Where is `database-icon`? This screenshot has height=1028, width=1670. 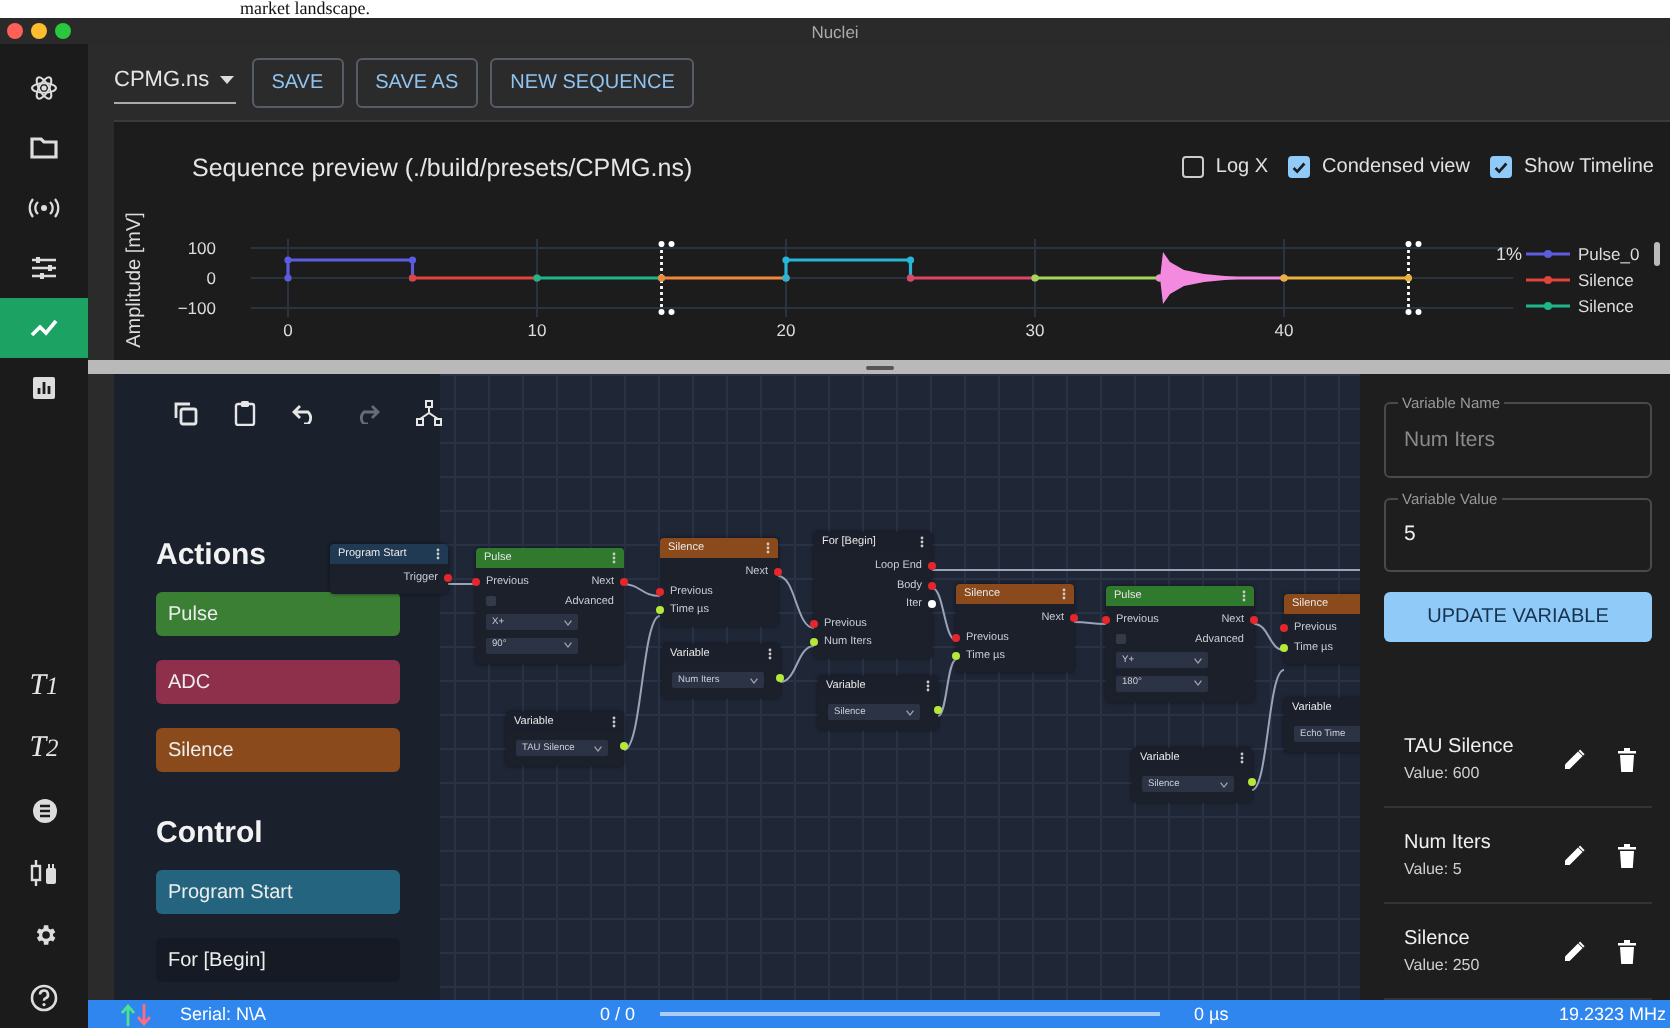 database-icon is located at coordinates (44, 811).